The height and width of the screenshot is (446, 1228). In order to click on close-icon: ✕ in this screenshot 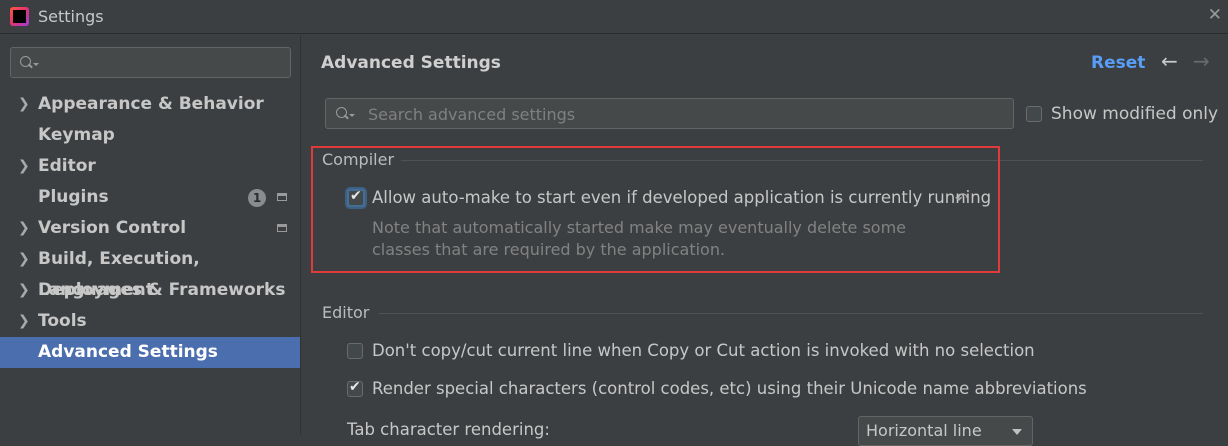, I will do `click(1215, 15)`.